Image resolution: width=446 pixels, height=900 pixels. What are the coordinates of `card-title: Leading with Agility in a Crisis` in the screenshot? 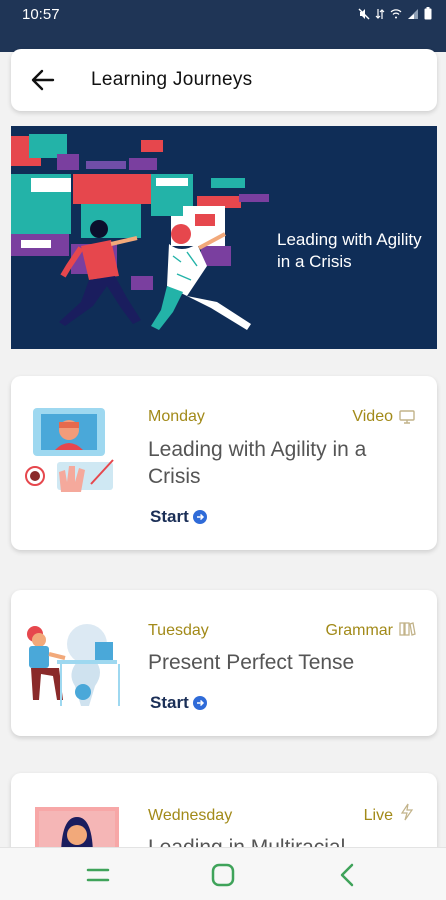 It's located at (257, 463).